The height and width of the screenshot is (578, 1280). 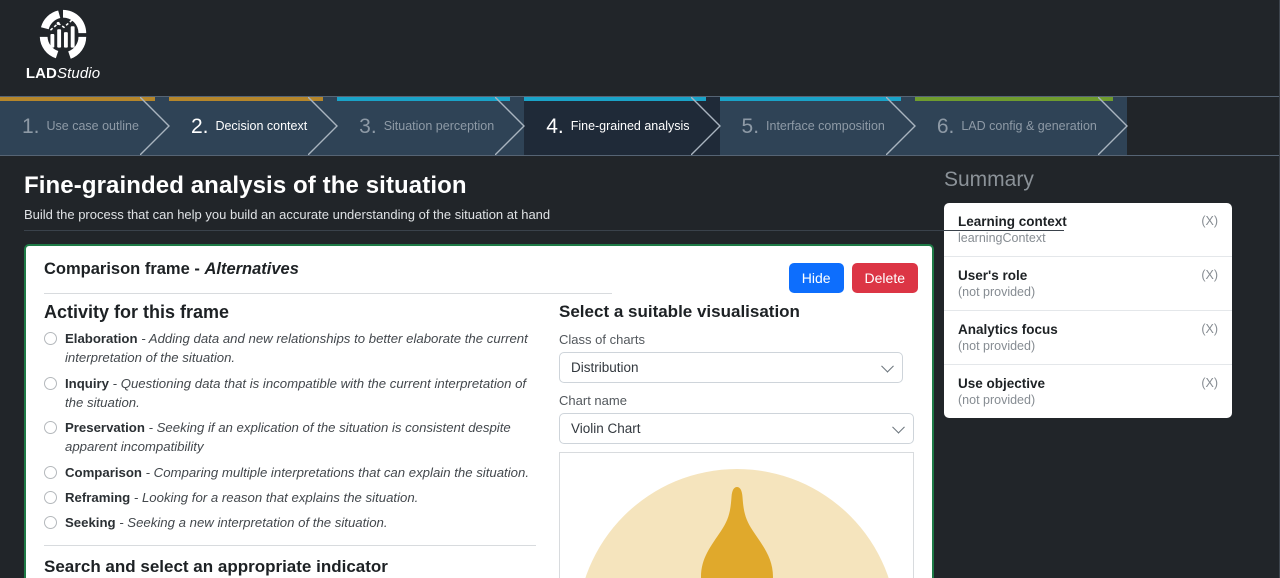 I want to click on page-title: Fine-grainded analysis of the situation, so click(x=245, y=185).